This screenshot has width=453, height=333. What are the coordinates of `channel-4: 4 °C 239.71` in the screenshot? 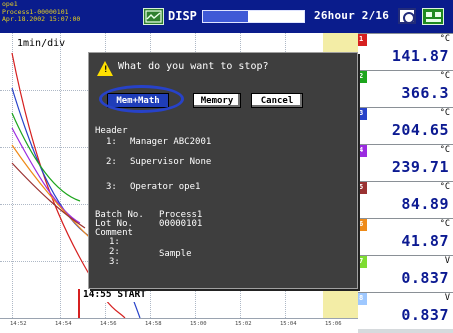 It's located at (405, 162).